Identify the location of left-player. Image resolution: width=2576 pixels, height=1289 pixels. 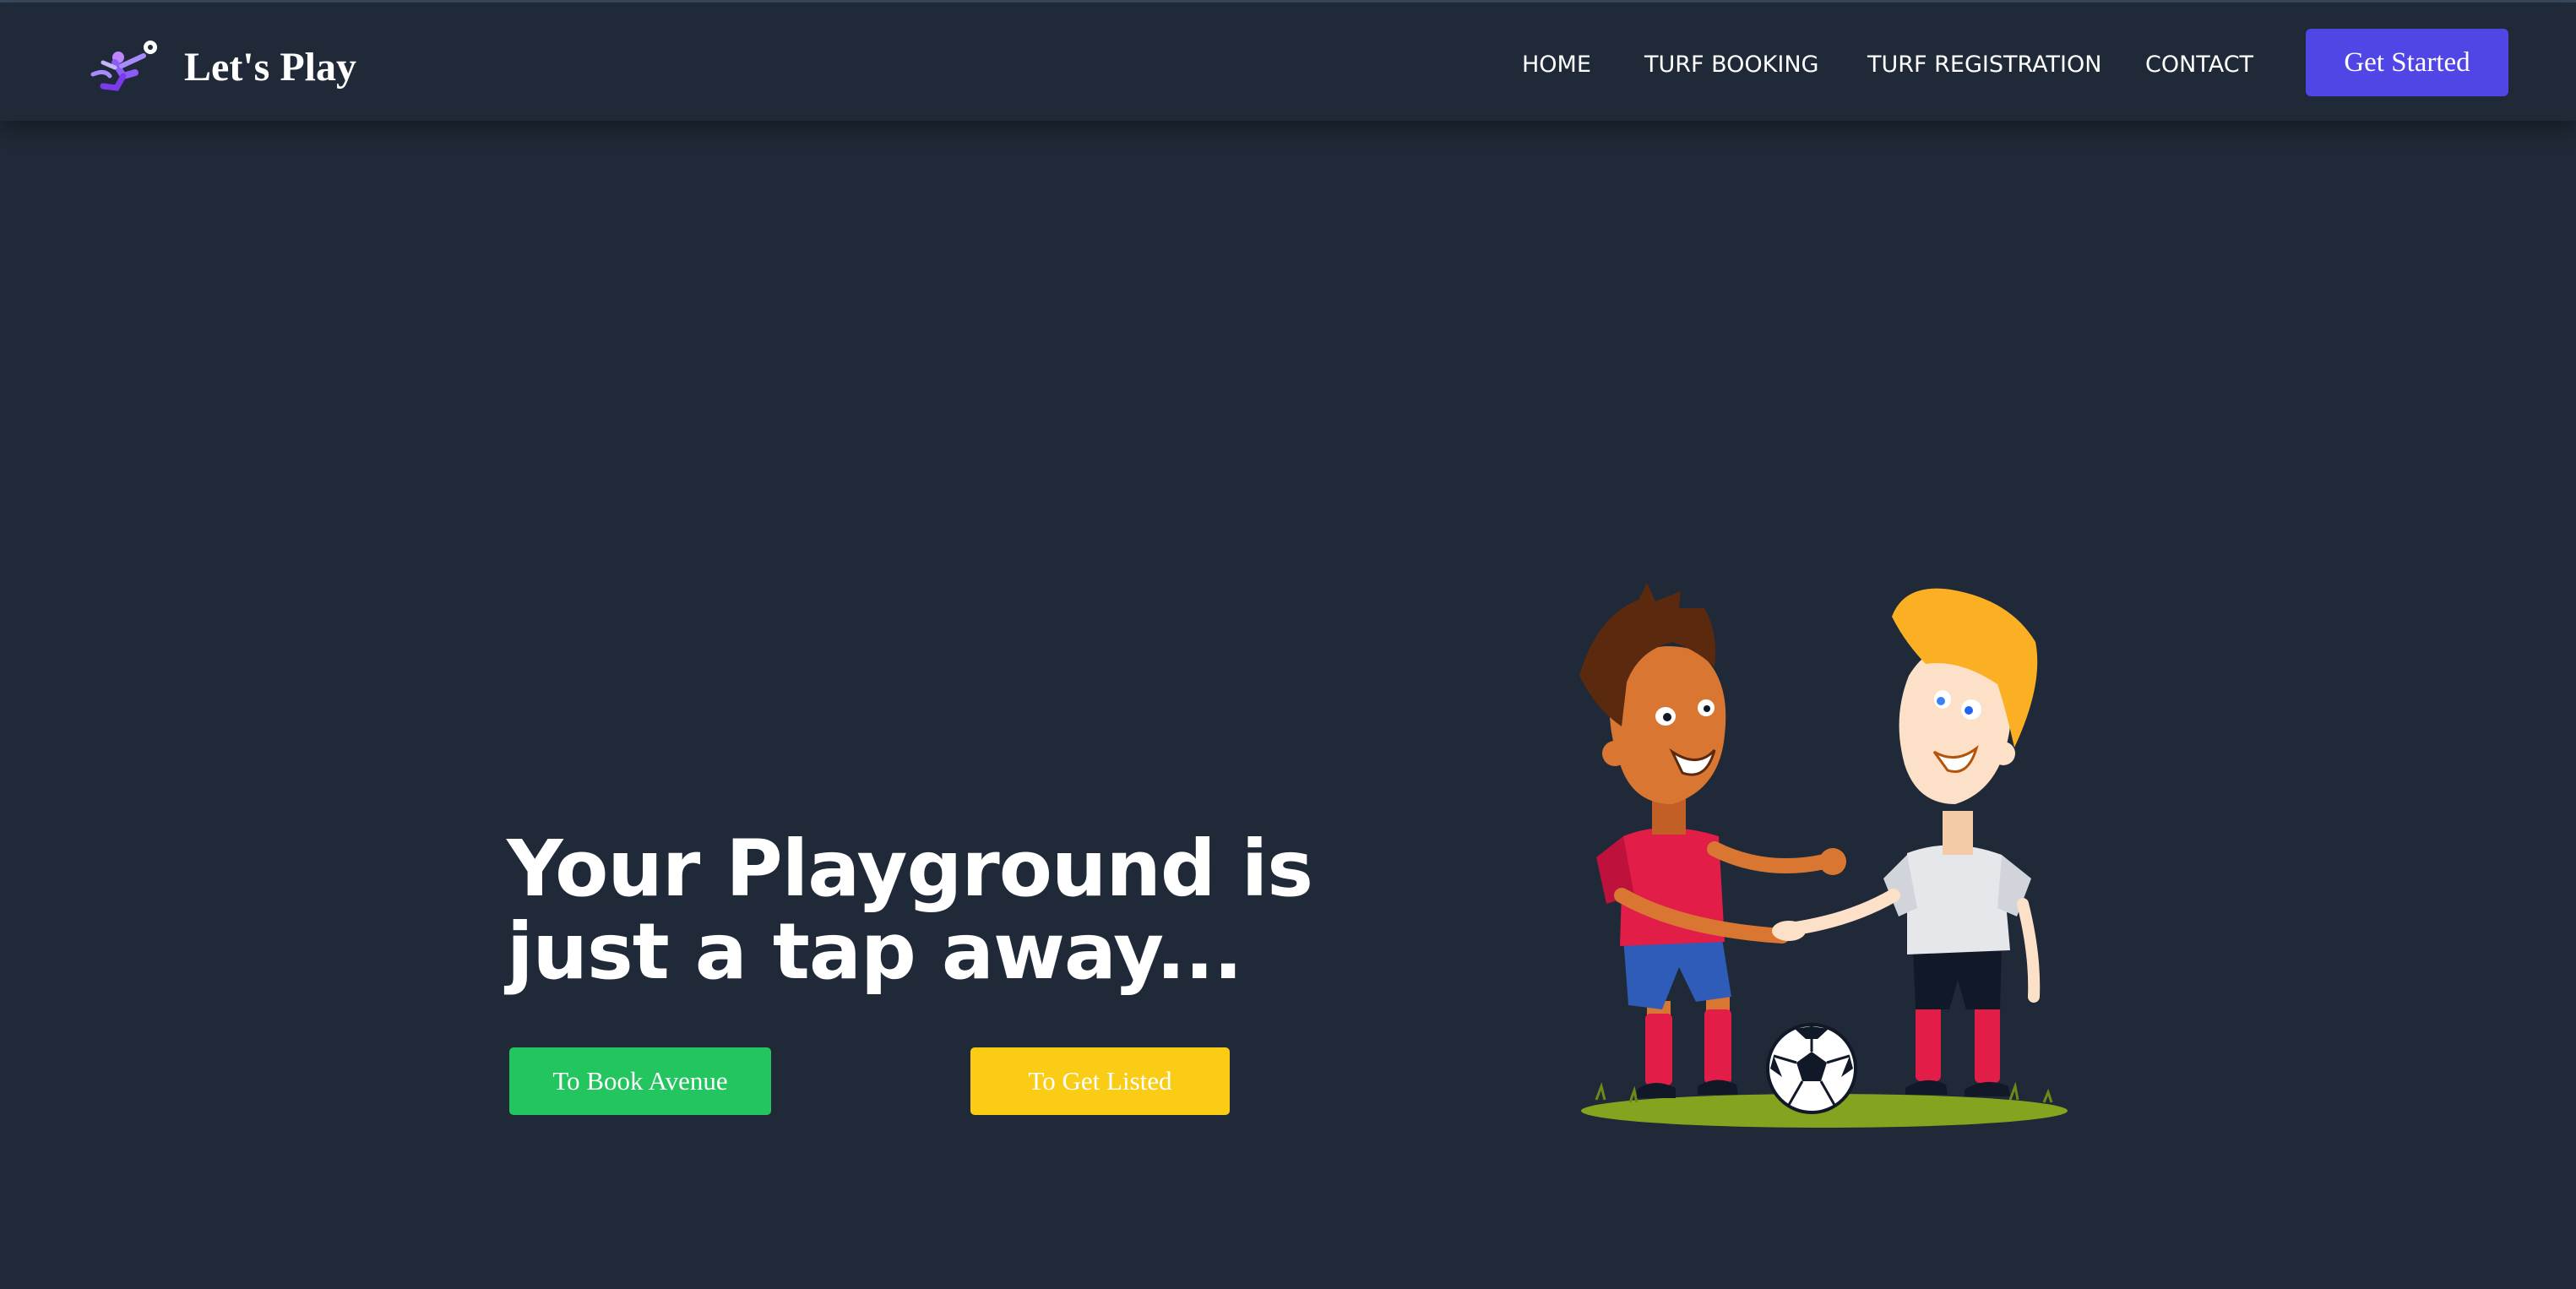
(1712, 840).